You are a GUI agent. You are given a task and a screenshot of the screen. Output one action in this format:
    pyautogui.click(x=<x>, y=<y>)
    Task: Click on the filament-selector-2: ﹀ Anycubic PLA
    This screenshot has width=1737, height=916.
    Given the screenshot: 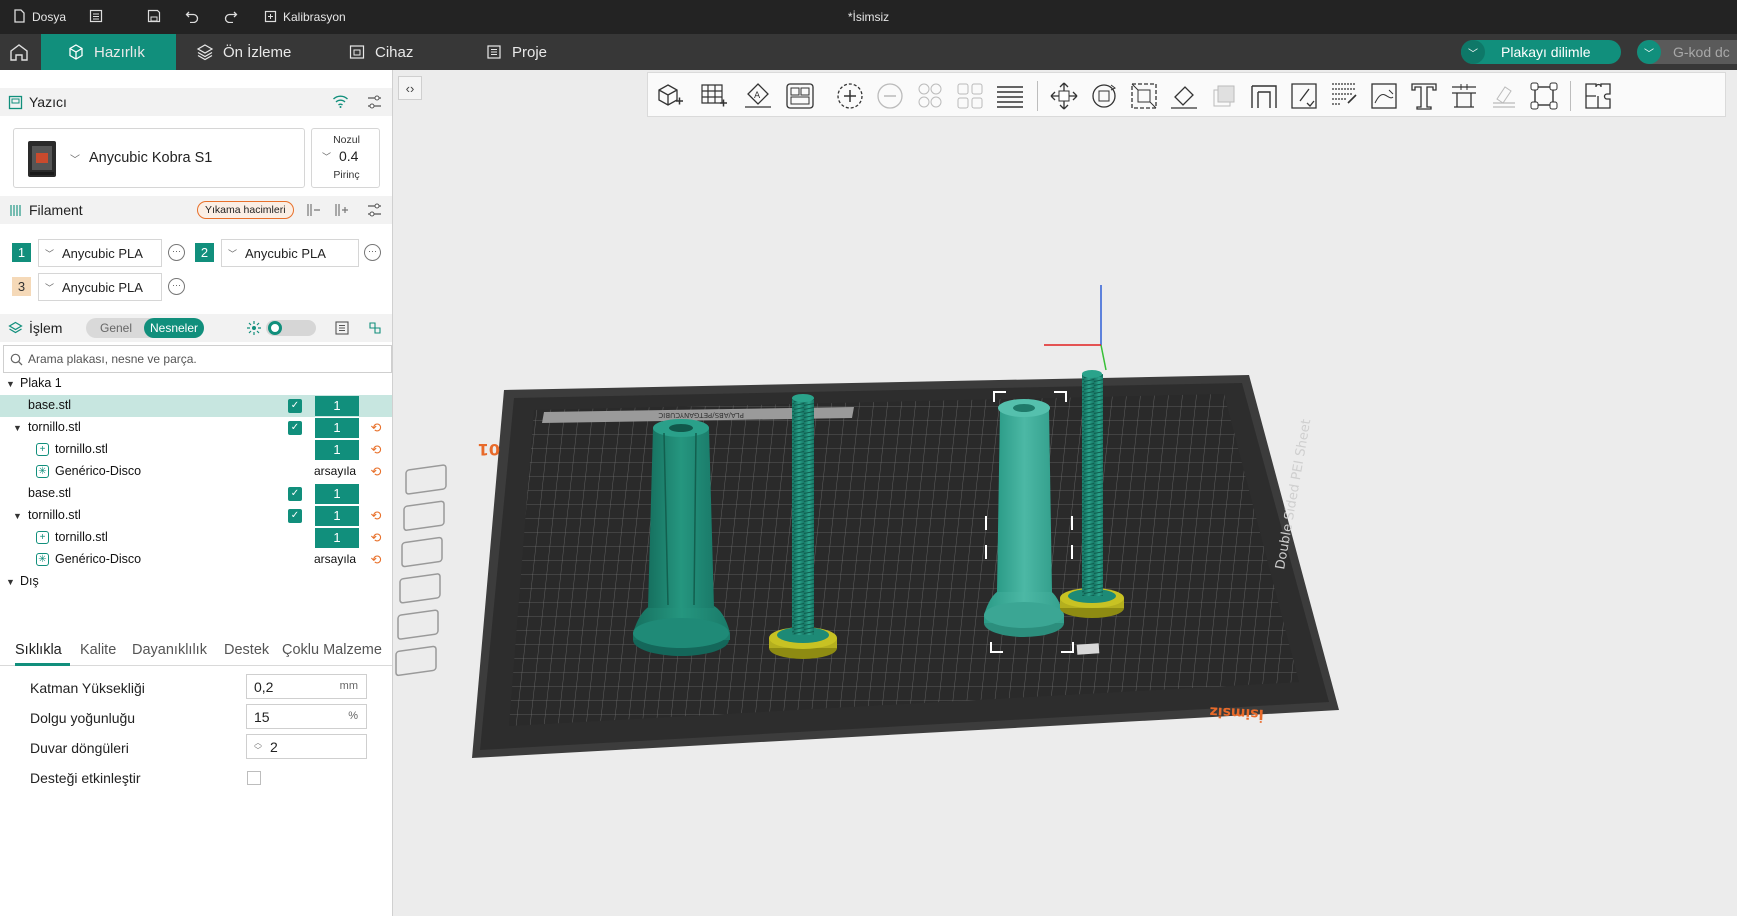 What is the action you would take?
    pyautogui.click(x=290, y=253)
    